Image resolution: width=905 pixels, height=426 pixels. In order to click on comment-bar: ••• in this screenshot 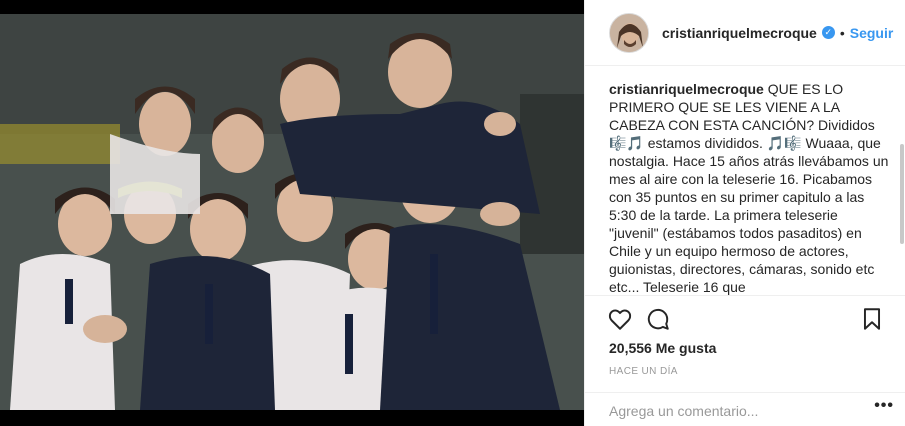, I will do `click(745, 409)`.